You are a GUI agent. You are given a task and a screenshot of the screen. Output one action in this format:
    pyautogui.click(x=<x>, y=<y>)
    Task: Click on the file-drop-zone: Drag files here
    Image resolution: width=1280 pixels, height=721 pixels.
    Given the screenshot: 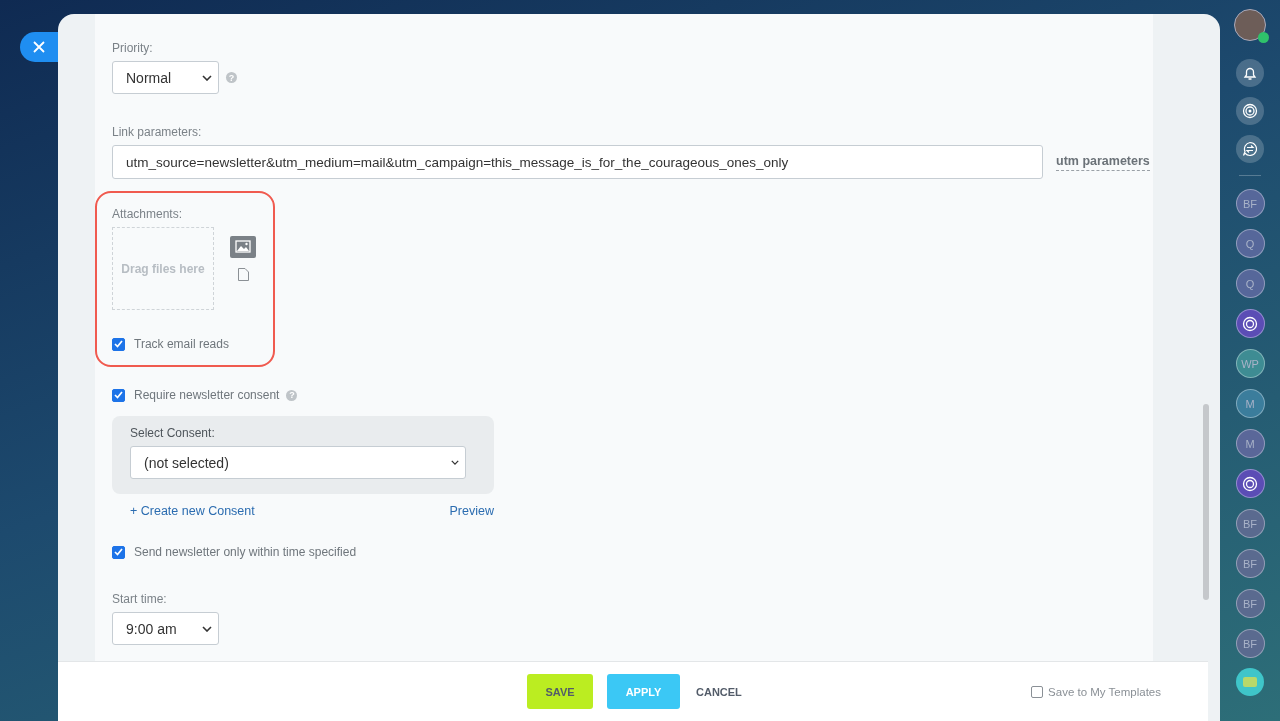 What is the action you would take?
    pyautogui.click(x=163, y=268)
    